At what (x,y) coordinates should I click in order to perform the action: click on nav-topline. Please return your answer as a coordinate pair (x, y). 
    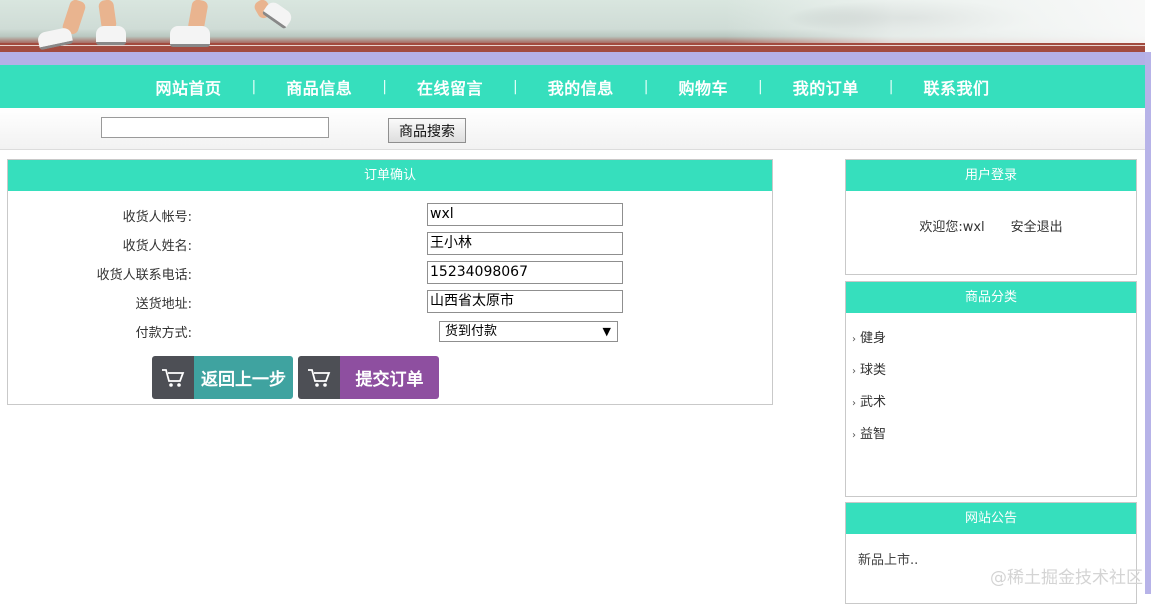
    Looking at the image, I should click on (572, 58).